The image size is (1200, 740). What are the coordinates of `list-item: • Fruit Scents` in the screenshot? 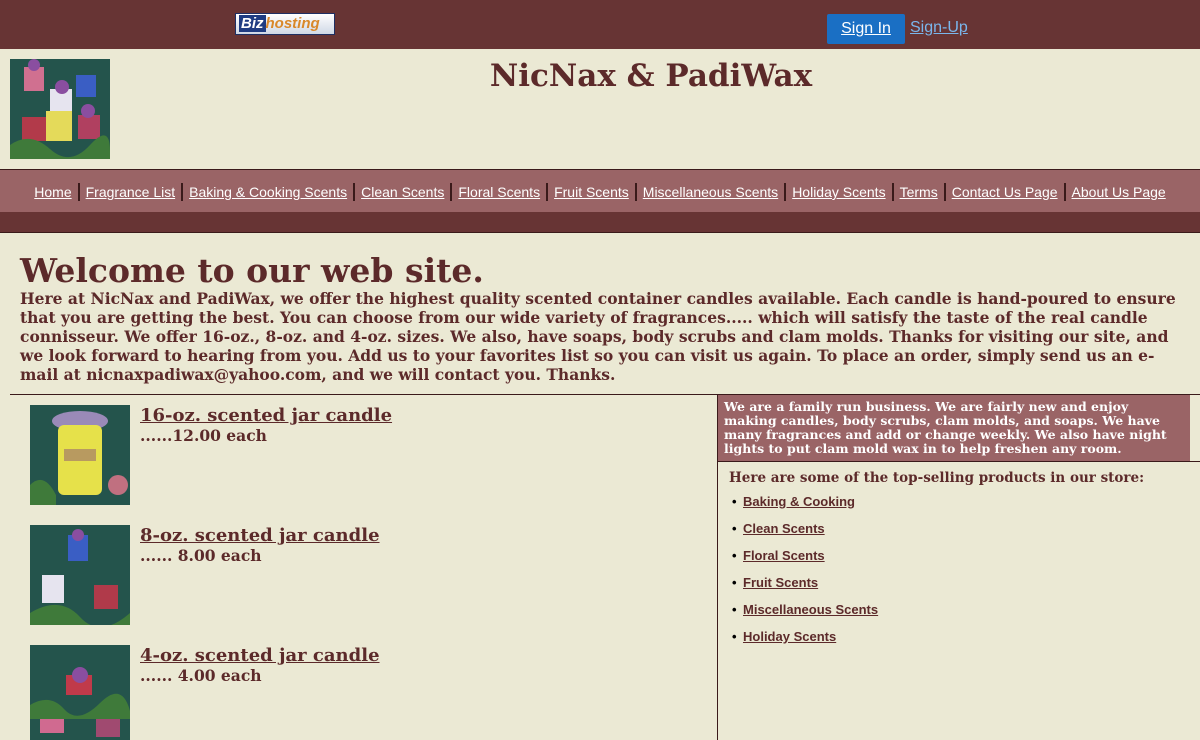 It's located at (805, 587).